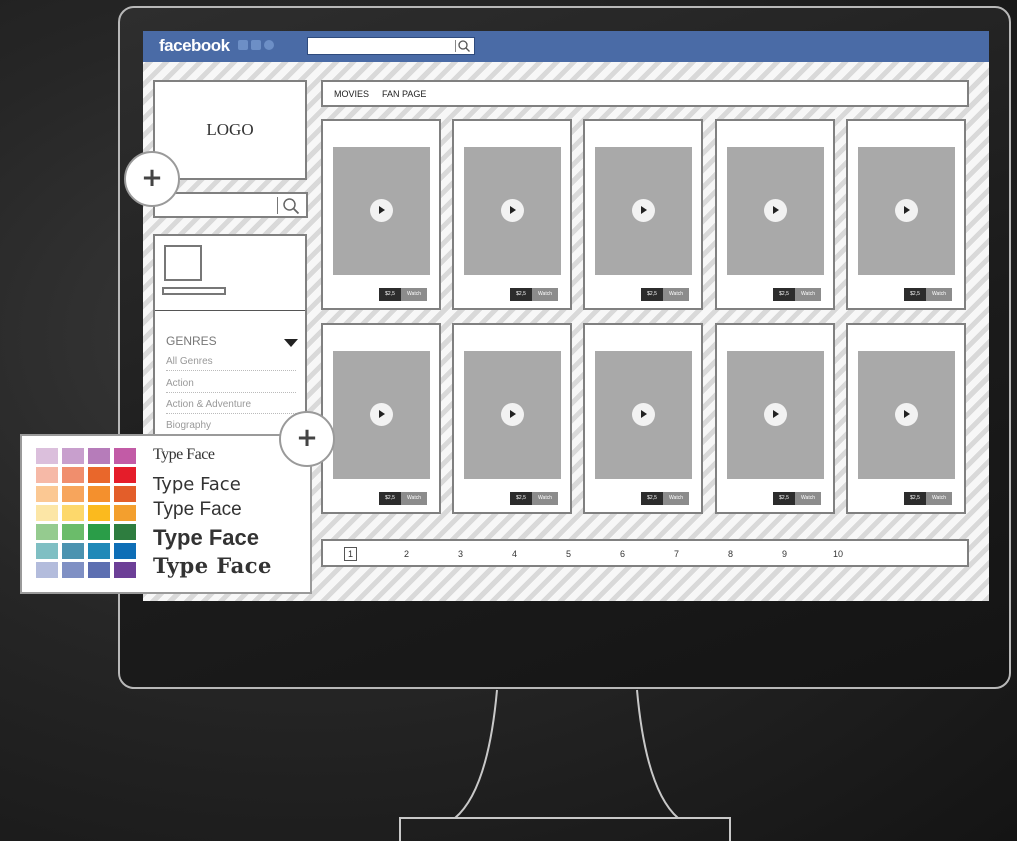 This screenshot has width=1017, height=841. I want to click on sidebar-search-input, so click(230, 205).